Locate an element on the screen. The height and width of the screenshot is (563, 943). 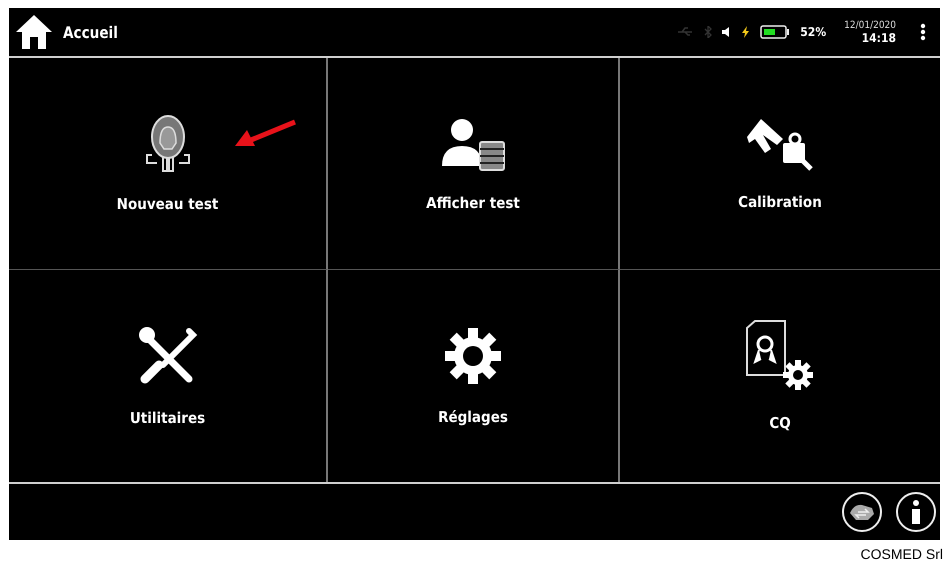
menu-tile: CQ is located at coordinates (780, 376).